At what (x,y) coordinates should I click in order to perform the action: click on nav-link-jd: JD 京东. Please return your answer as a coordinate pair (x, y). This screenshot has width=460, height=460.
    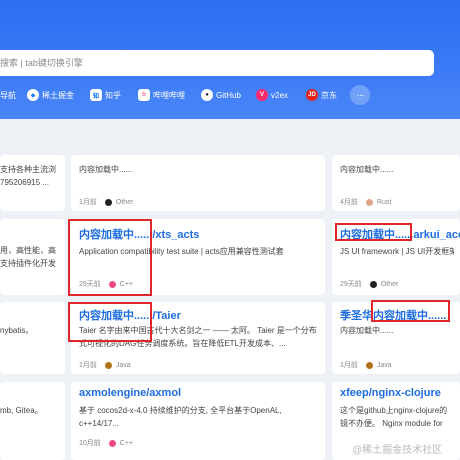
    Looking at the image, I should click on (321, 95).